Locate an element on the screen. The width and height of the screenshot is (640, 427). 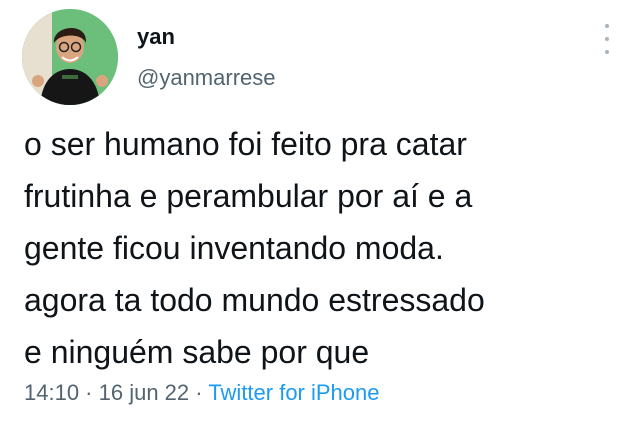
tweet-line: e ninguém sabe por que is located at coordinates (197, 352).